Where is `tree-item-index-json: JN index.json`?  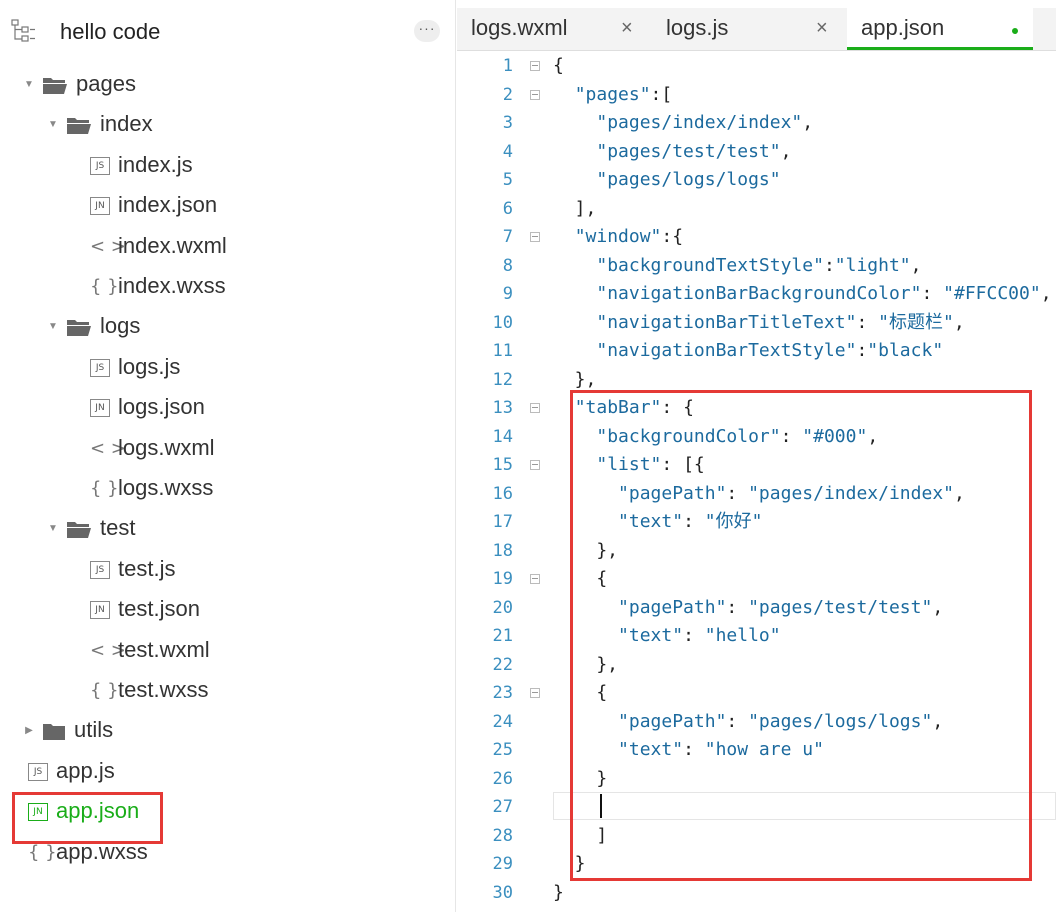 tree-item-index-json: JN index.json is located at coordinates (153, 205).